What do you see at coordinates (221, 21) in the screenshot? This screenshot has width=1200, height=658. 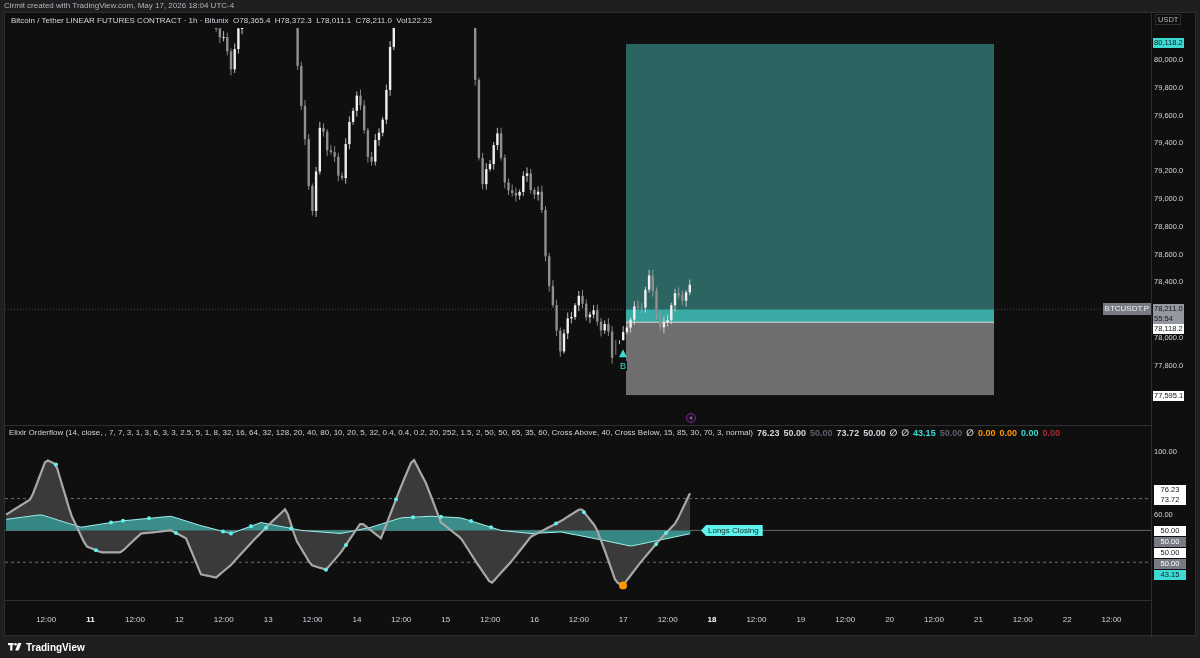 I see `symbol-legend: Bitcoin / Tether LINEAR FUTURES CONTRACT · 1h · Bitunix O78,365.4 H78,372.3 L78,011.1 C78,211.0 Vol122.23` at bounding box center [221, 21].